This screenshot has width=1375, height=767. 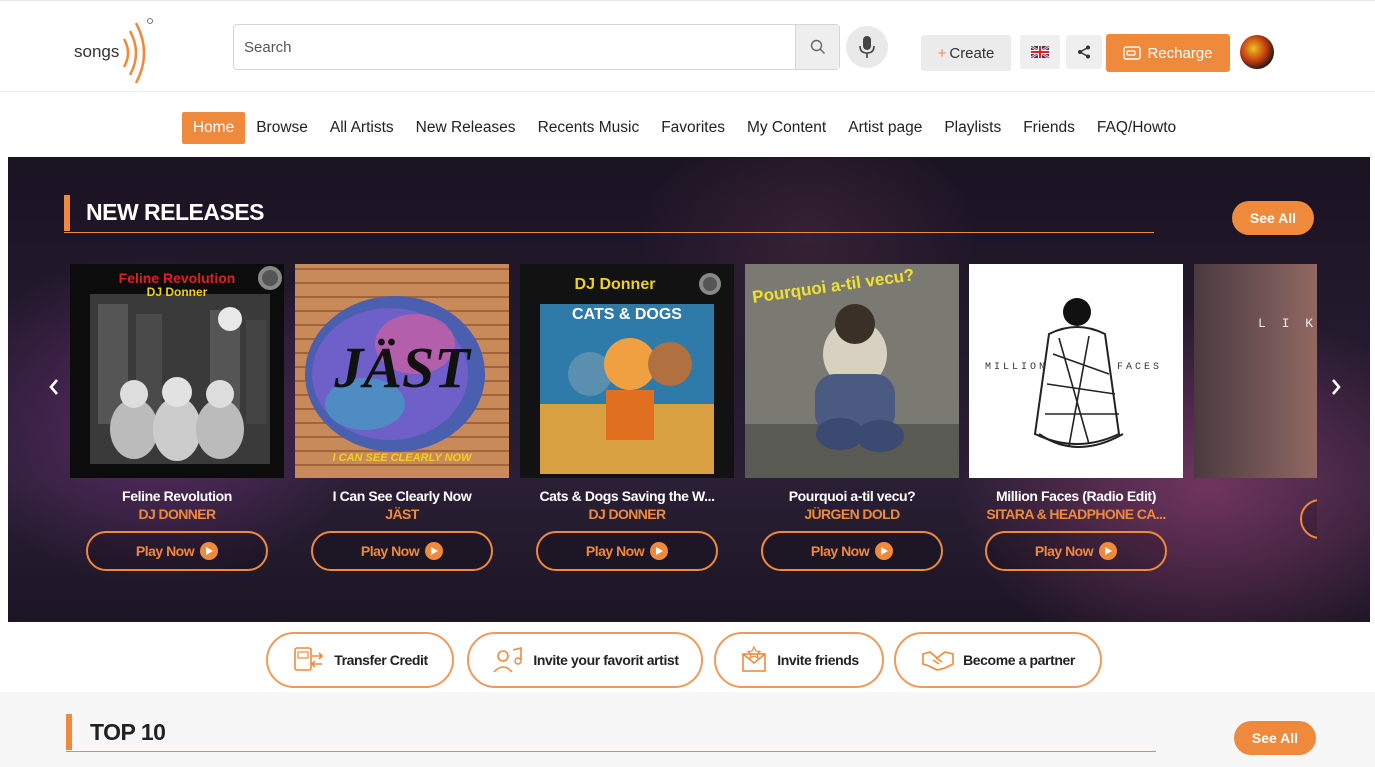 I want to click on invite-artist-label: Invite your favorit artist, so click(x=606, y=660).